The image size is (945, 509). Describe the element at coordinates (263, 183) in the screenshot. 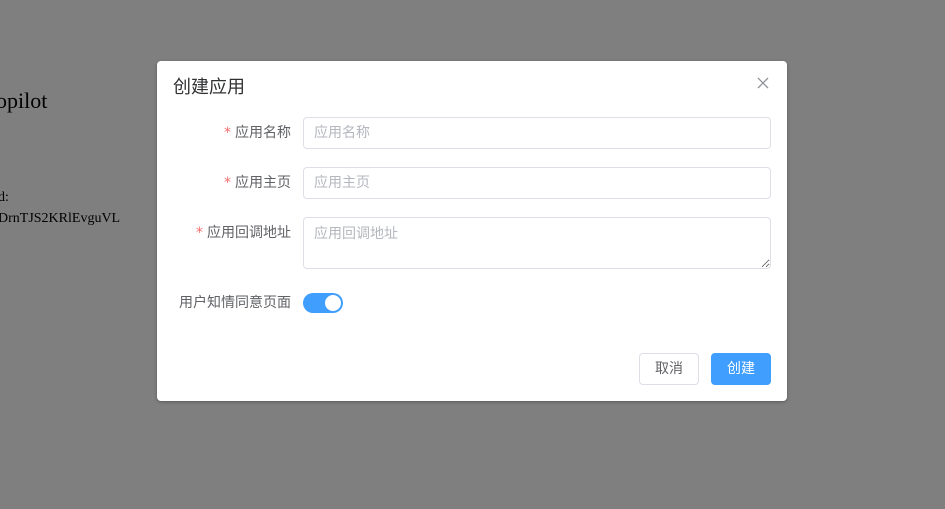

I see `app-homepage-label-text: 应用主页` at that location.